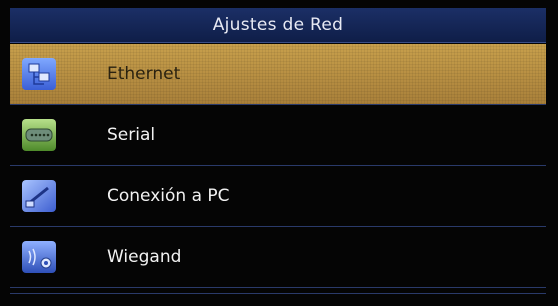 The width and height of the screenshot is (558, 306). Describe the element at coordinates (39, 257) in the screenshot. I see `wiegand-gear-icon` at that location.